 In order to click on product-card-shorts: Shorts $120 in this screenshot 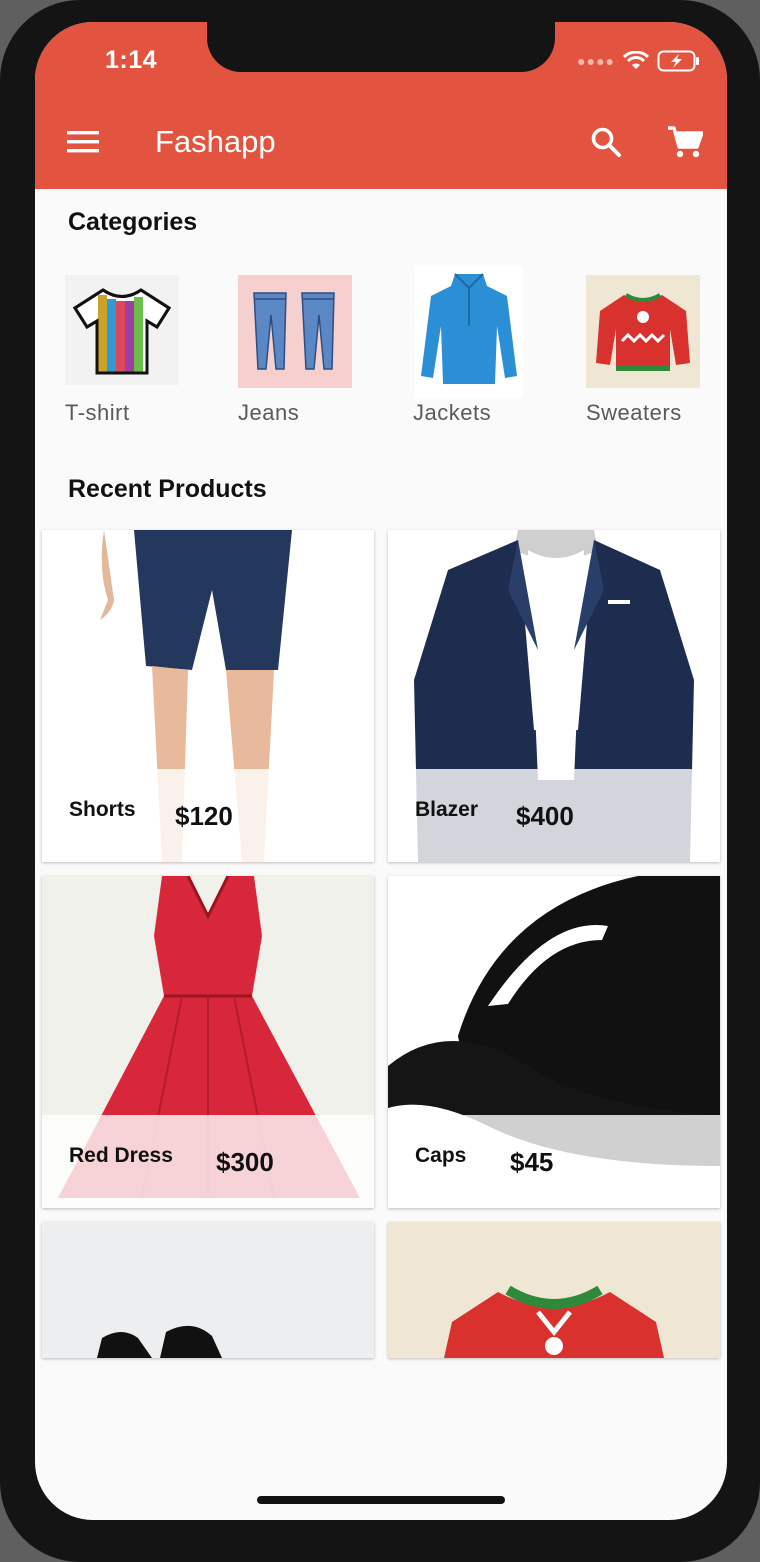, I will do `click(208, 696)`.